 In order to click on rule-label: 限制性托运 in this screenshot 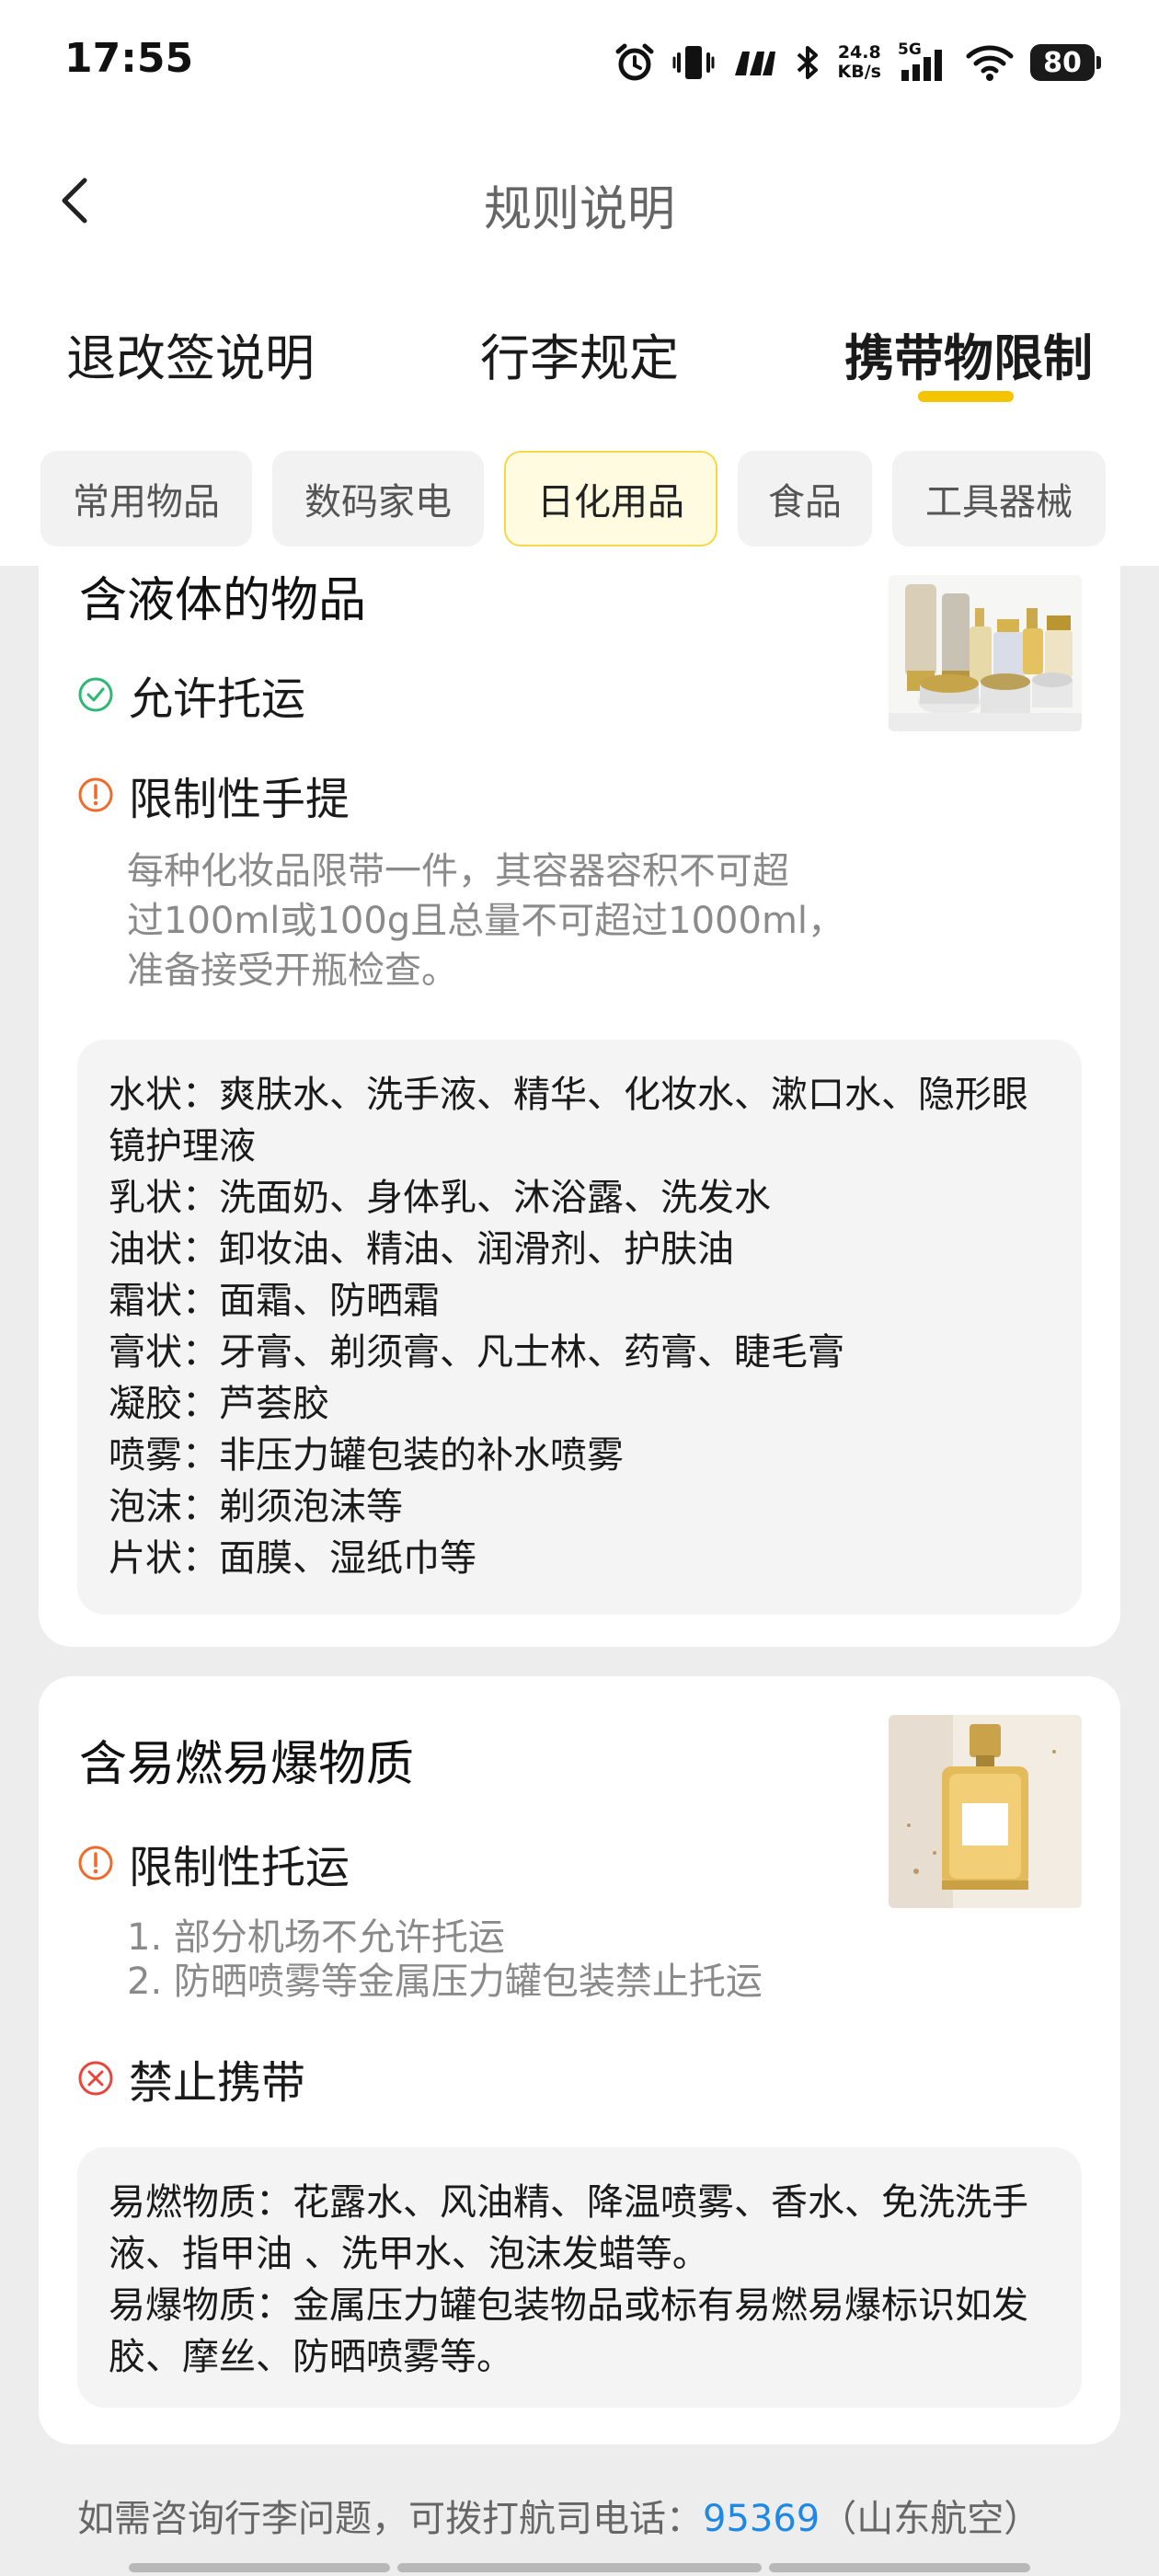, I will do `click(239, 1867)`.